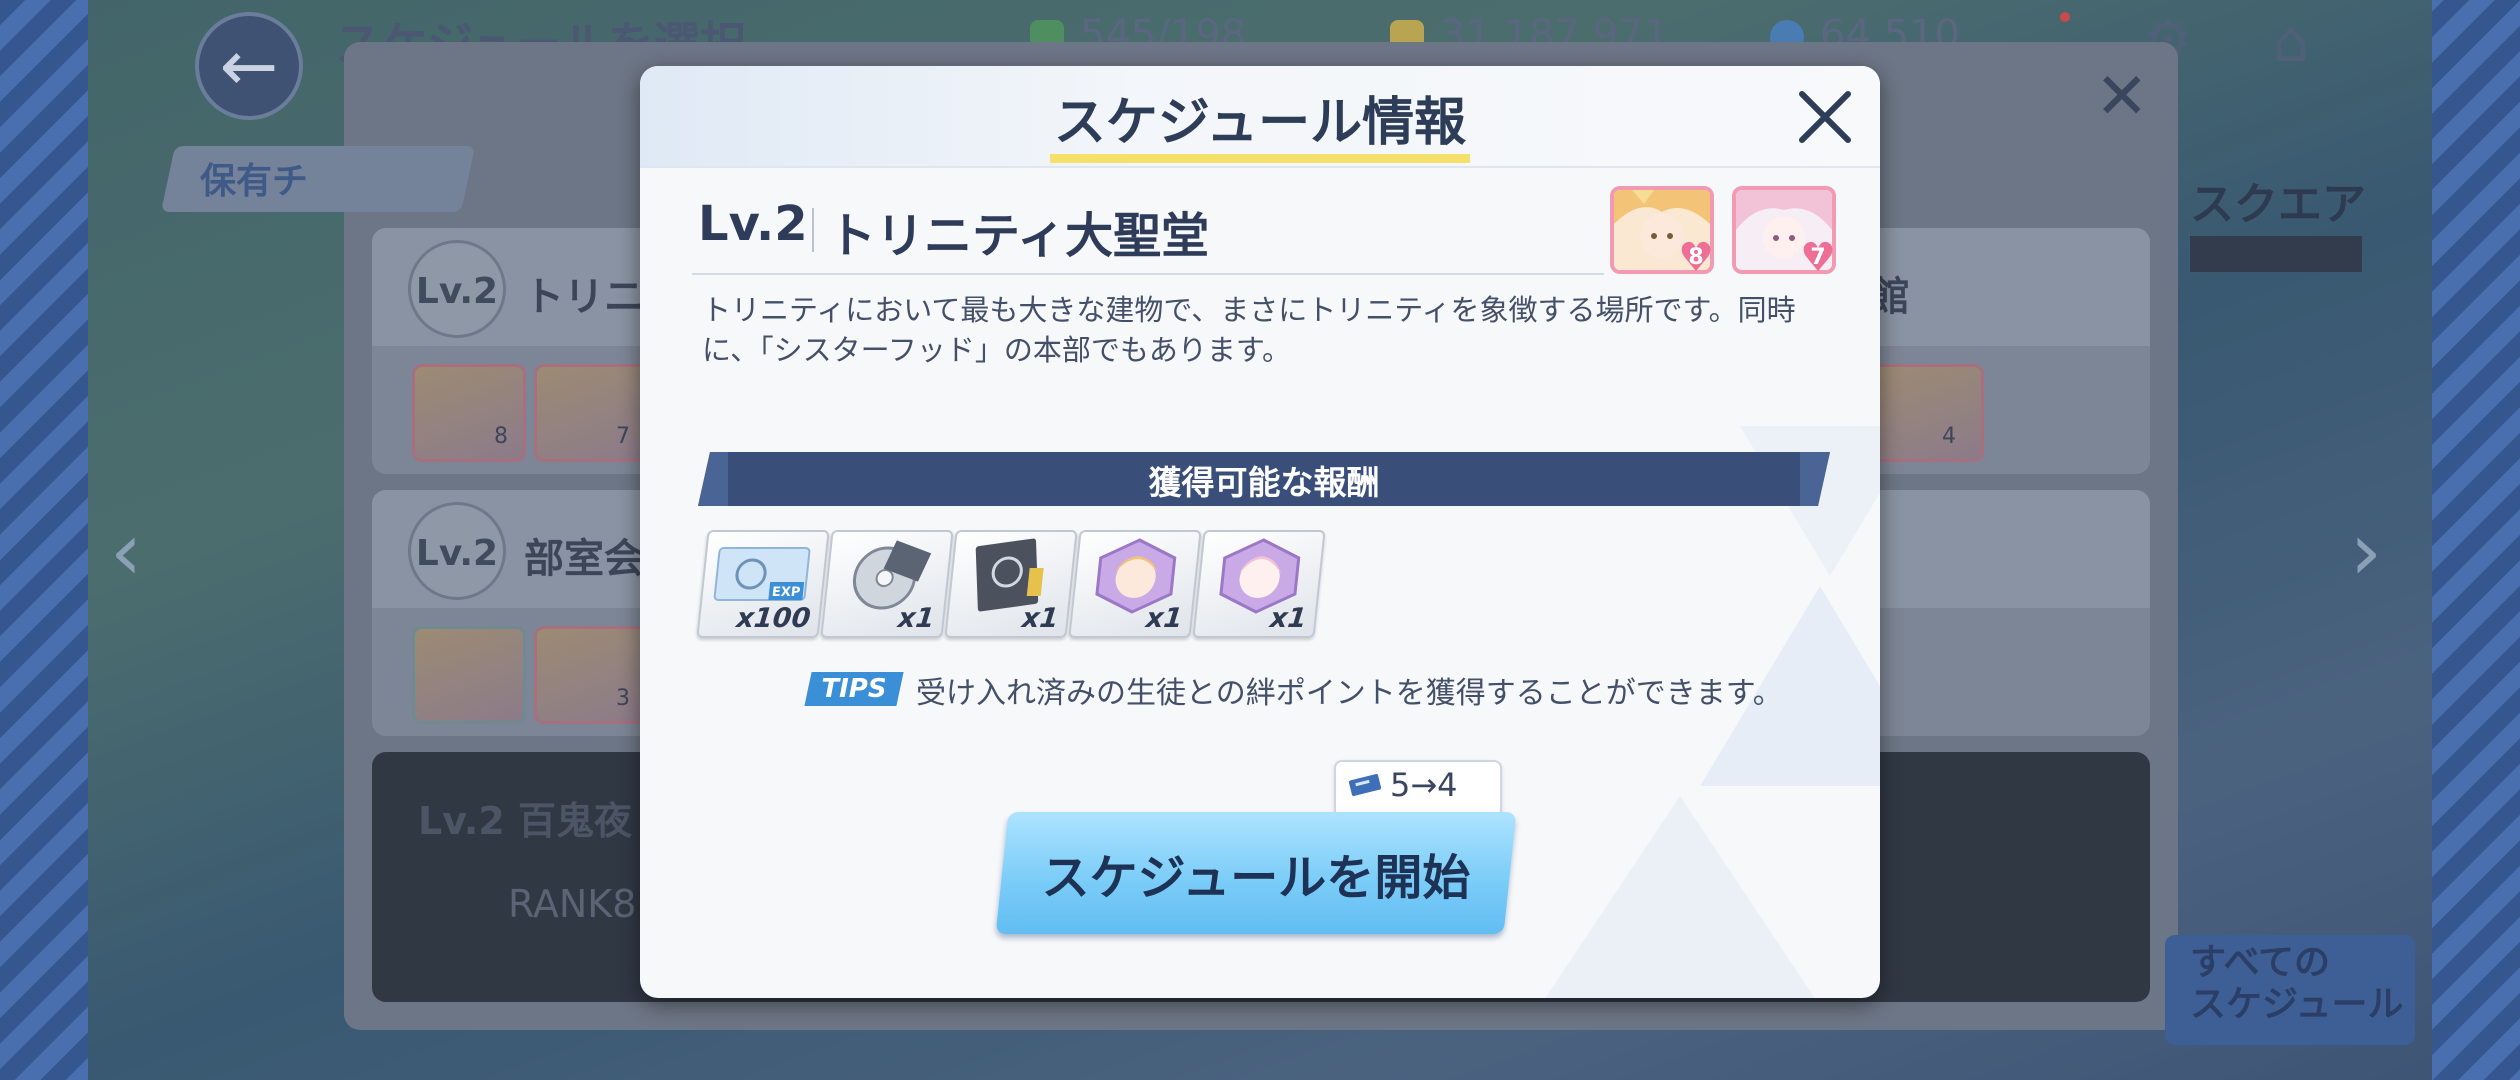  What do you see at coordinates (786, 592) in the screenshot?
I see `svg-text: EXP` at bounding box center [786, 592].